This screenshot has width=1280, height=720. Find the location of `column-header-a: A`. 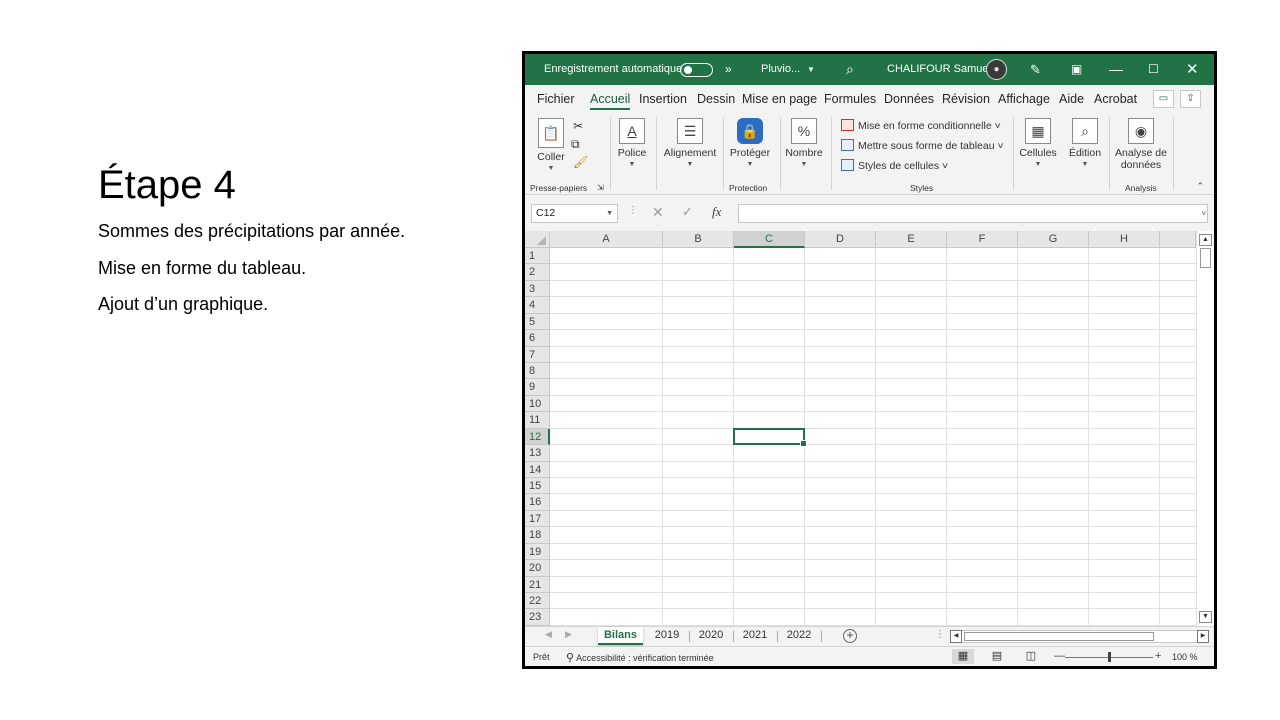

column-header-a: A is located at coordinates (606, 239).